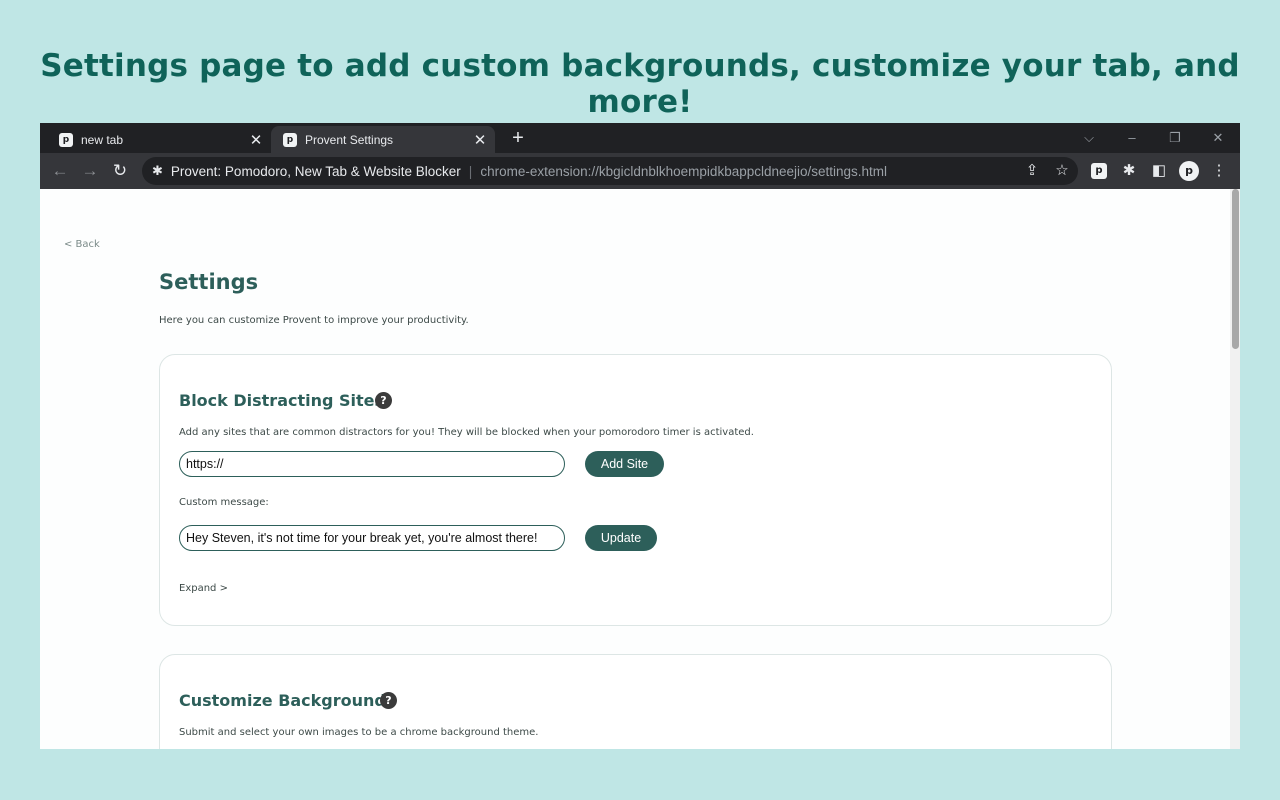  Describe the element at coordinates (1175, 138) in the screenshot. I see `restore-icon: ❐` at that location.